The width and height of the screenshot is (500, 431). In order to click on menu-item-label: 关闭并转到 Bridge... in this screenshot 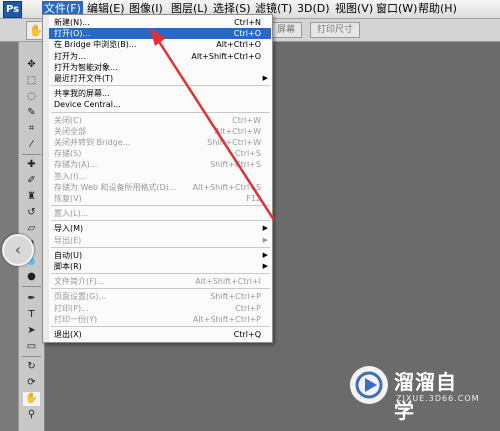, I will do `click(92, 142)`.